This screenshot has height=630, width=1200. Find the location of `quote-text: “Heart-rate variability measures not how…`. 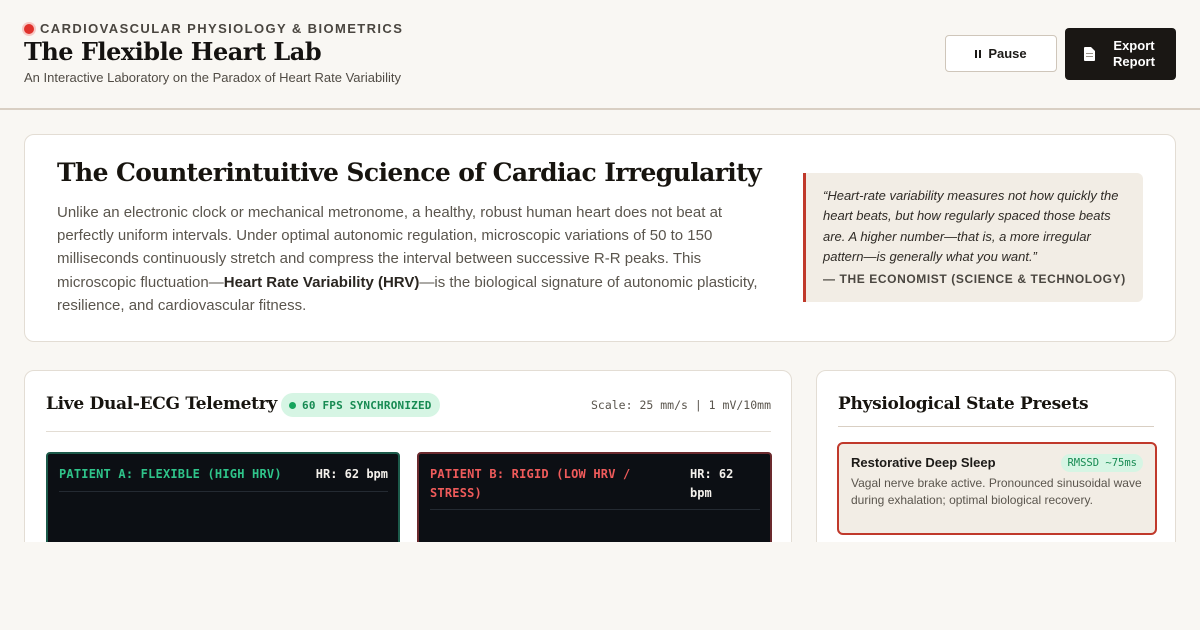

quote-text: “Heart-rate variability measures not how… is located at coordinates (971, 226).